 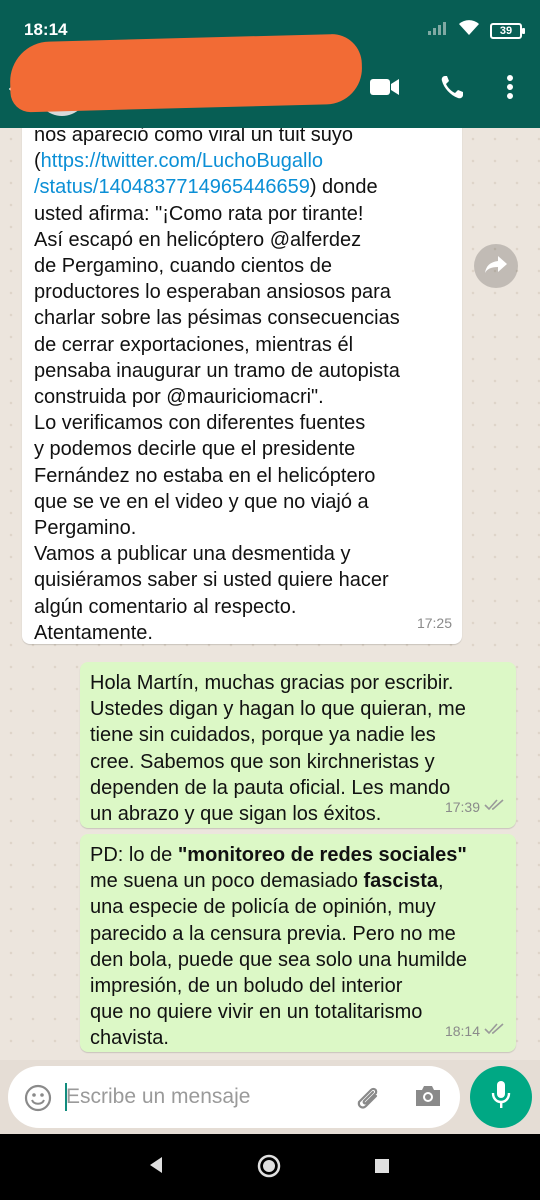 I want to click on tweet-link-continued: /status/1404837714965446659, so click(x=172, y=187).